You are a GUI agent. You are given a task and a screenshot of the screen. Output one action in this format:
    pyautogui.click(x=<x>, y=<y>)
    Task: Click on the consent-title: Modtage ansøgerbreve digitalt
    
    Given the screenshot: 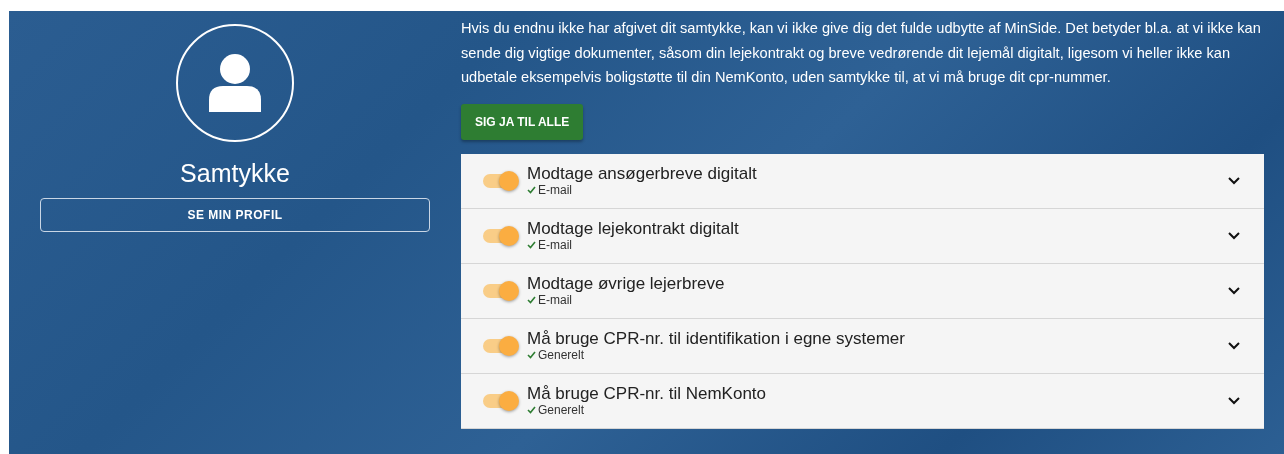 What is the action you would take?
    pyautogui.click(x=642, y=173)
    